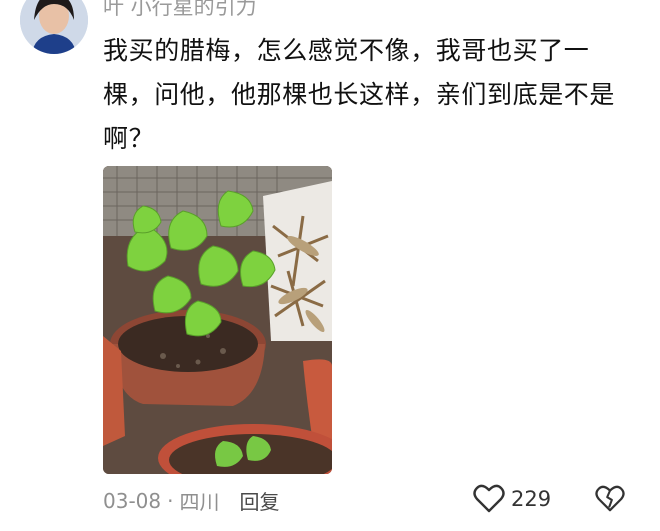 The image size is (660, 531). I want to click on heart-outline-icon, so click(489, 498).